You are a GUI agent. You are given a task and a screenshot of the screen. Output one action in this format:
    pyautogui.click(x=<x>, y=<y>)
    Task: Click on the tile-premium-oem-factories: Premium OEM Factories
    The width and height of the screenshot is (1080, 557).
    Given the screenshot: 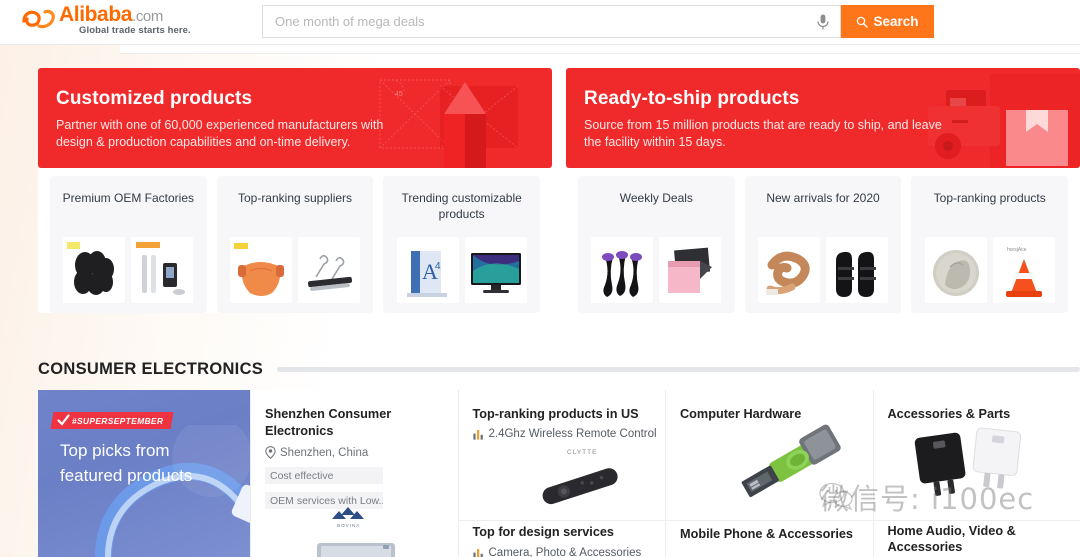 What is the action you would take?
    pyautogui.click(x=128, y=244)
    